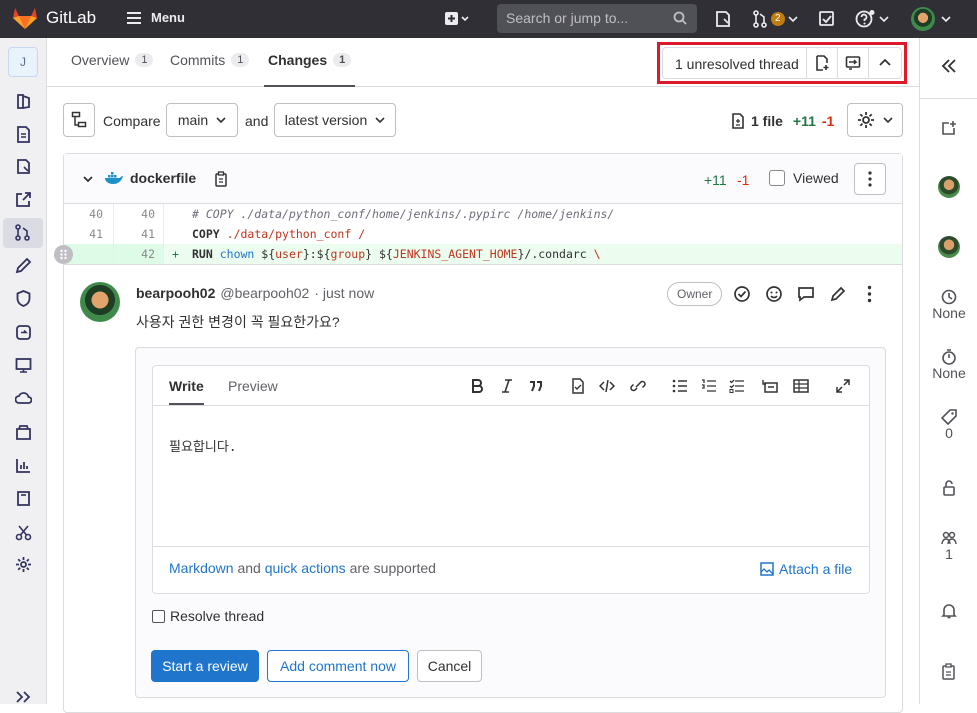 This screenshot has width=977, height=713. What do you see at coordinates (210, 60) in the screenshot?
I see `tab-commits: Commits 1` at bounding box center [210, 60].